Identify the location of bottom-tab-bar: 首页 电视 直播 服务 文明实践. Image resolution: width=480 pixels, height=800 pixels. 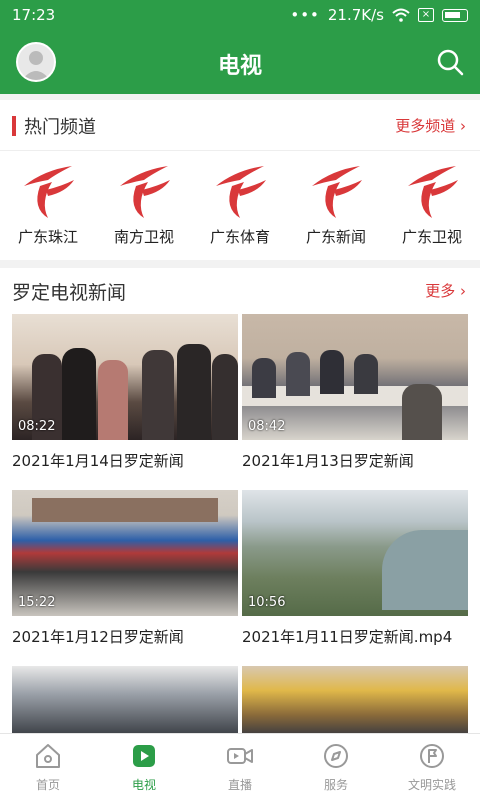
(240, 766).